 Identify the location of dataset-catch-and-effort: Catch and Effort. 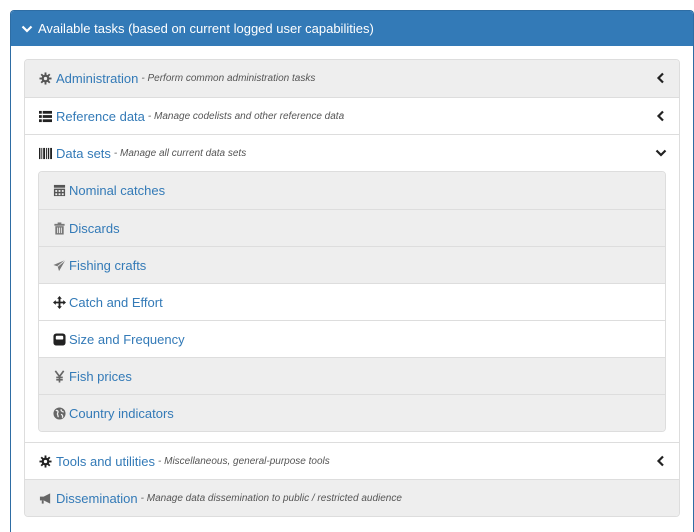
(352, 301).